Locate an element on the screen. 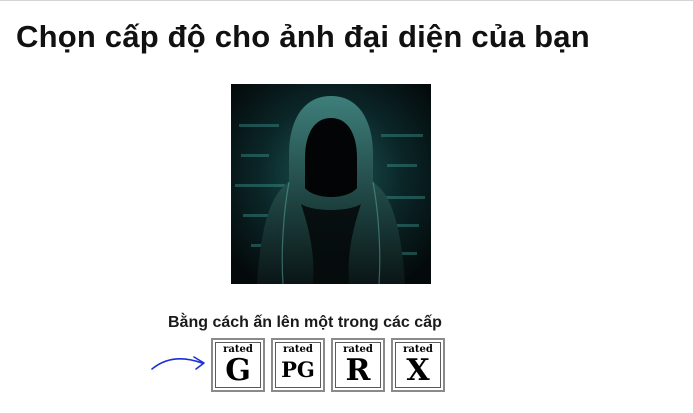  rating-letter-g: G is located at coordinates (238, 370).